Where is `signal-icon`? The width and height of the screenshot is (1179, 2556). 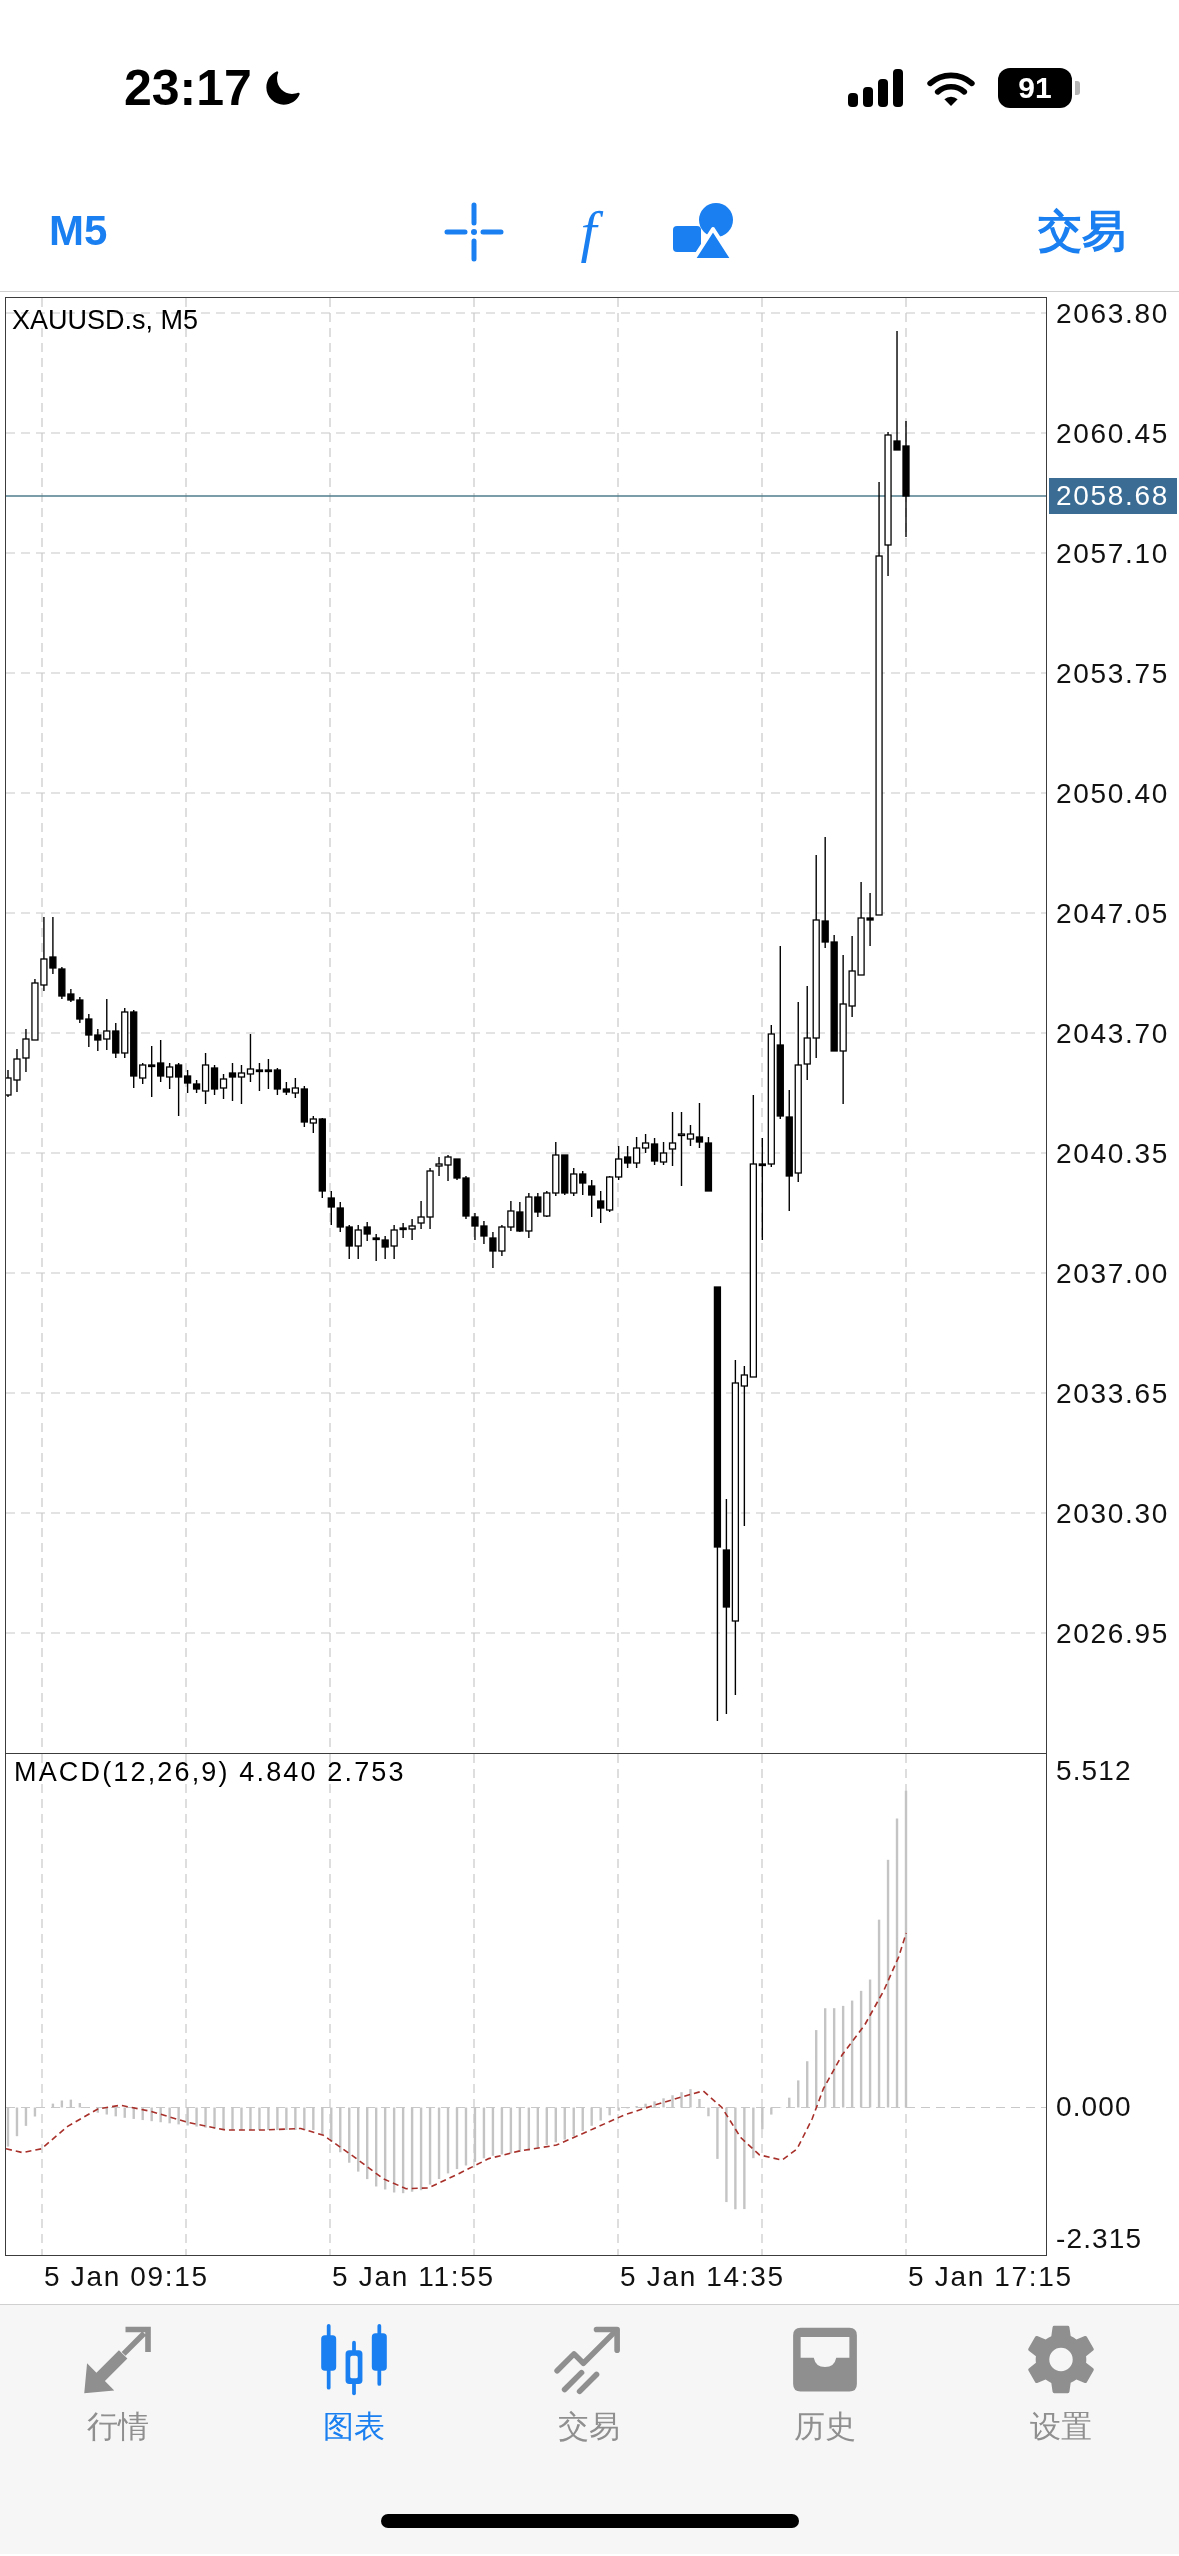 signal-icon is located at coordinates (876, 88).